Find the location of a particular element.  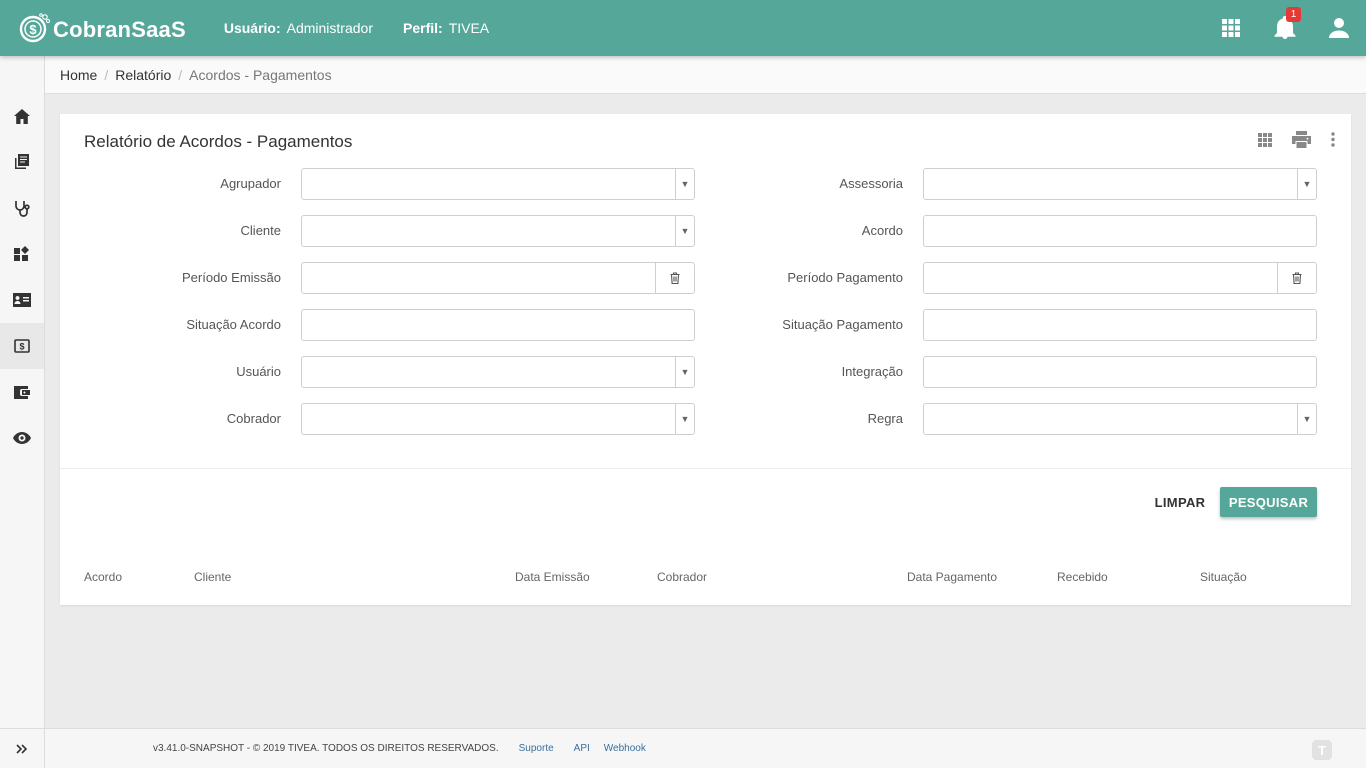

library-books-icon is located at coordinates (22, 161).